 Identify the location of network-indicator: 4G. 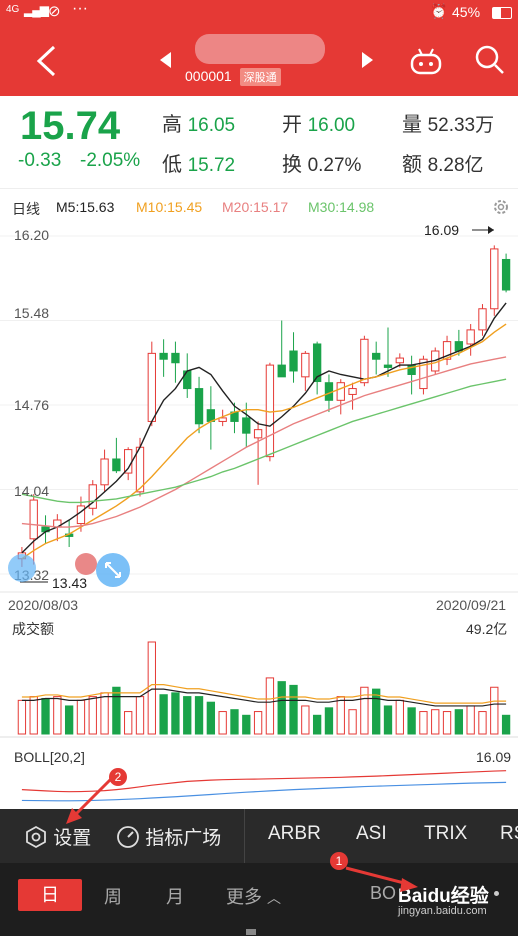
(13, 9).